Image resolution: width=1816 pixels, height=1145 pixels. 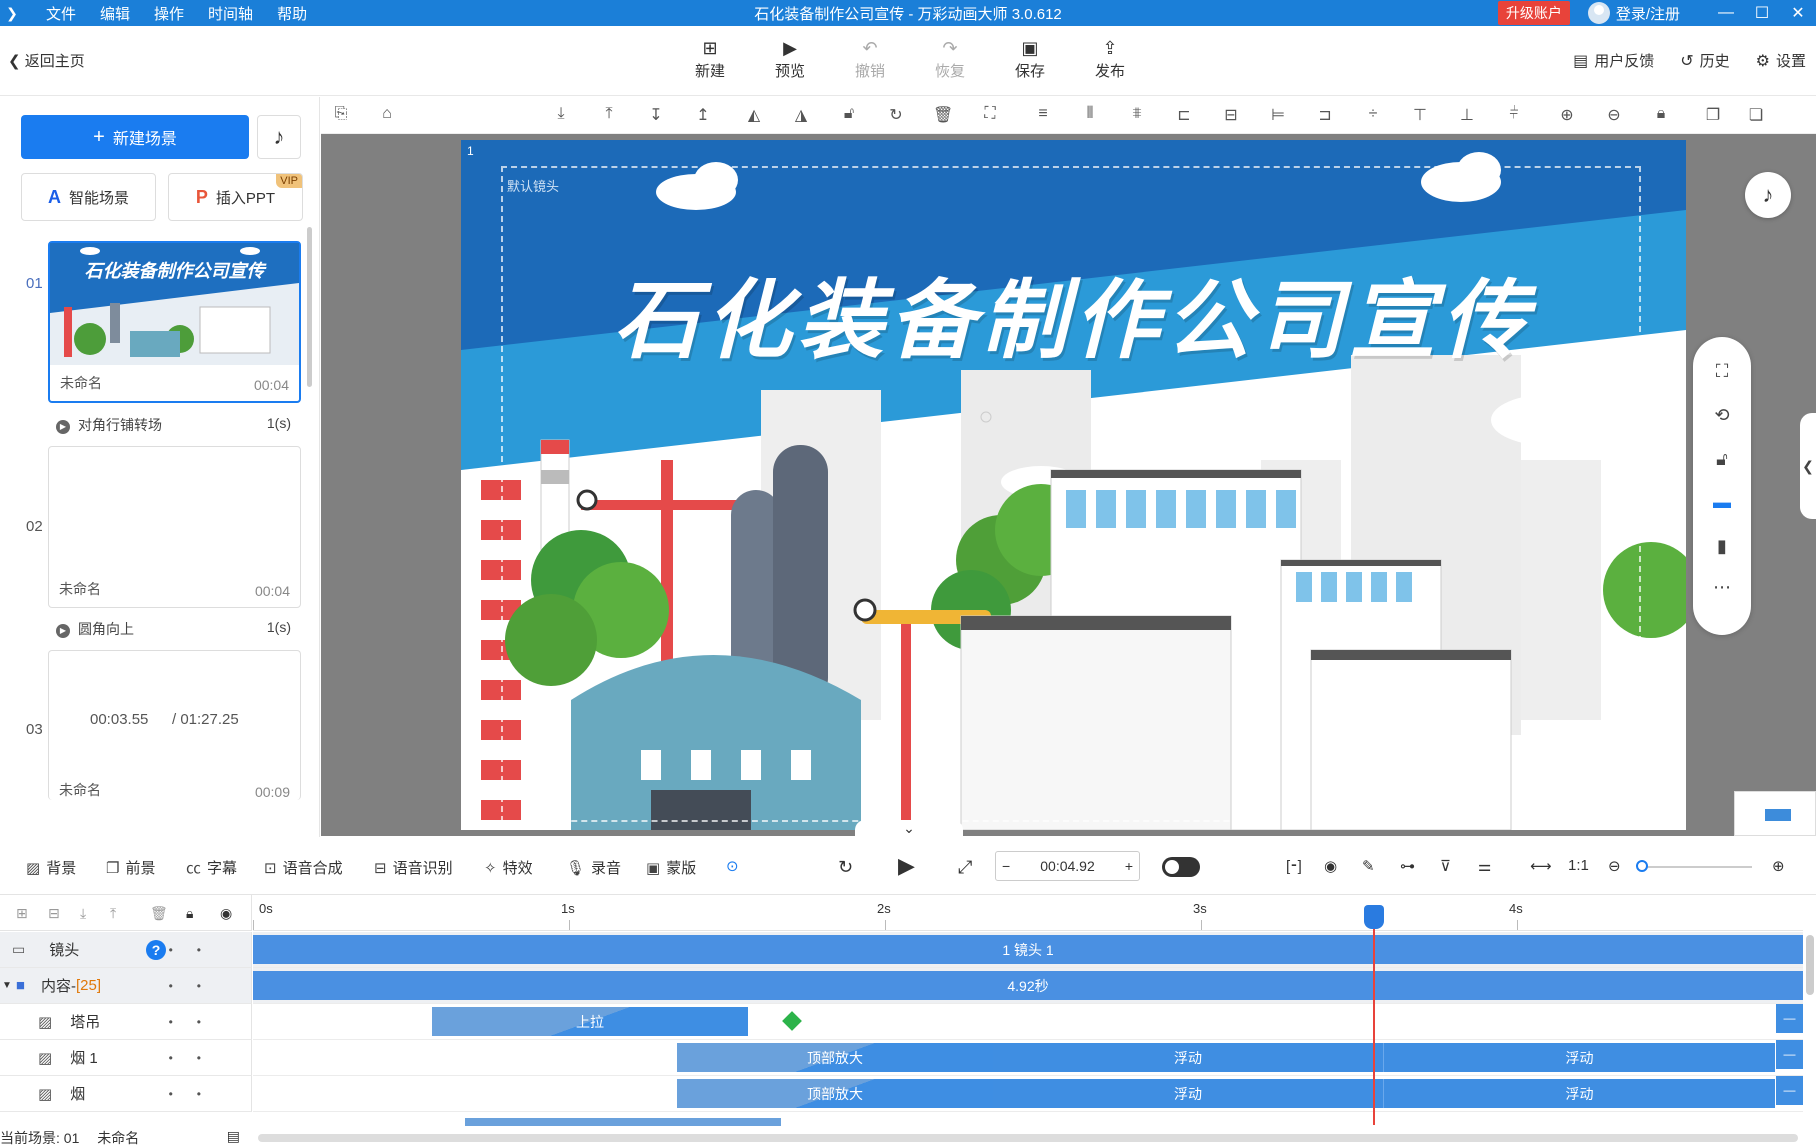 What do you see at coordinates (1613, 60) in the screenshot?
I see `feedback-button: ▤ 用户反馈` at bounding box center [1613, 60].